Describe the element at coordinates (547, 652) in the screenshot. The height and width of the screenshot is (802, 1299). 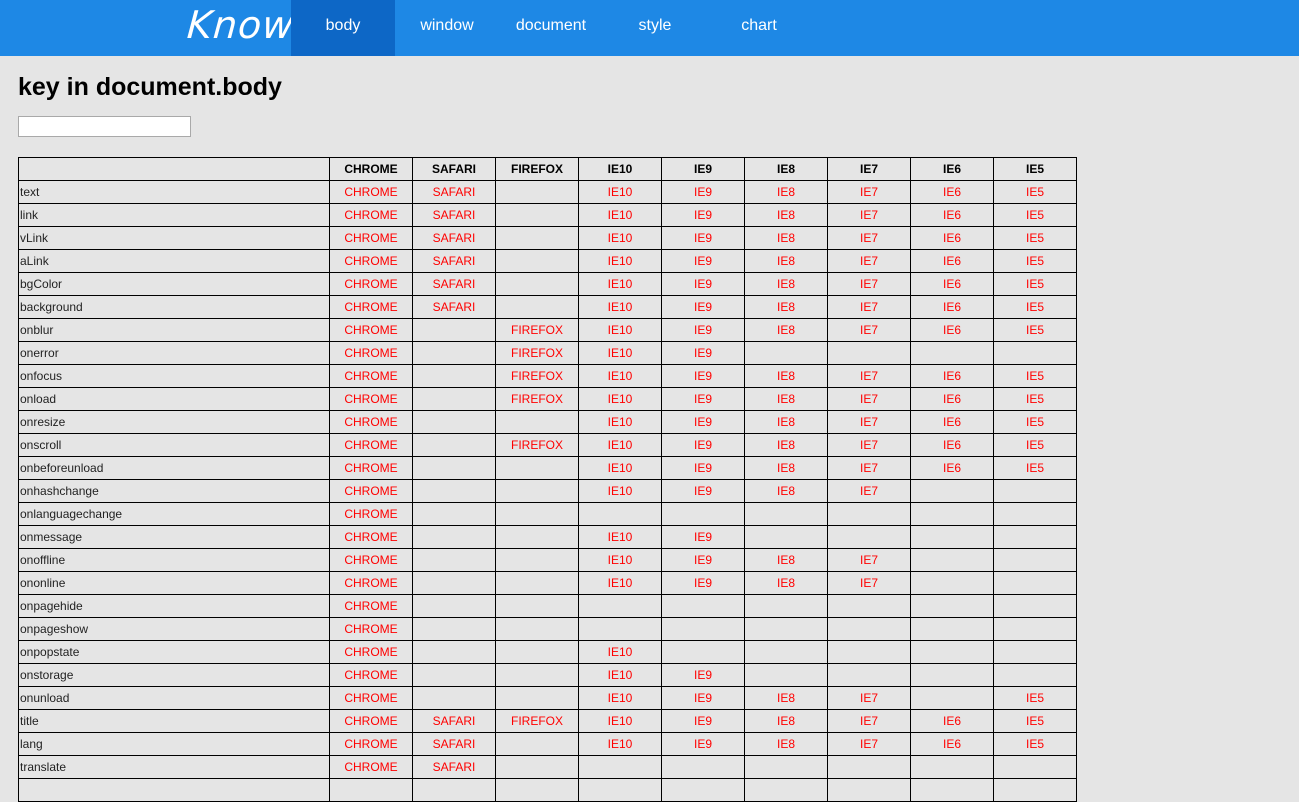
I see `table-row: onpopstate CHROME IE10` at that location.